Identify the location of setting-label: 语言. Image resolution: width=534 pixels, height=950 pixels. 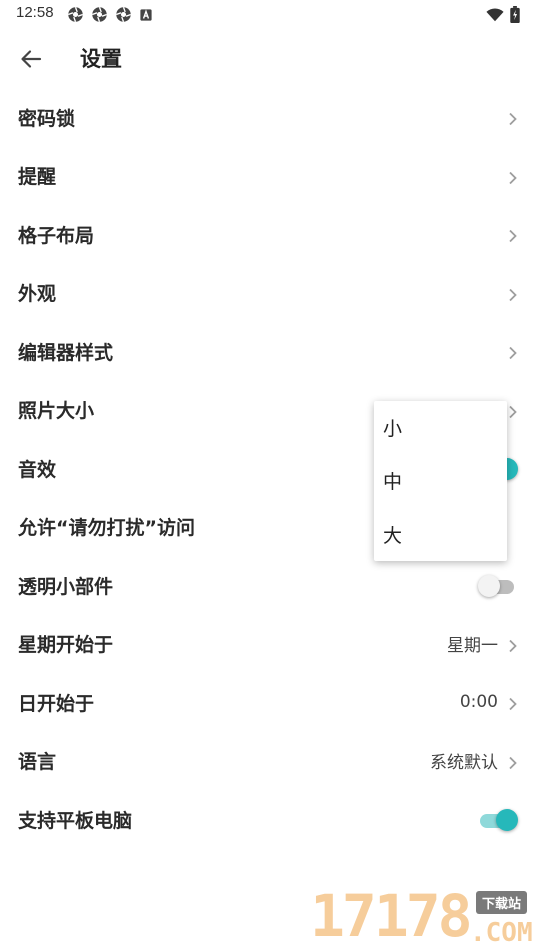
(37, 762).